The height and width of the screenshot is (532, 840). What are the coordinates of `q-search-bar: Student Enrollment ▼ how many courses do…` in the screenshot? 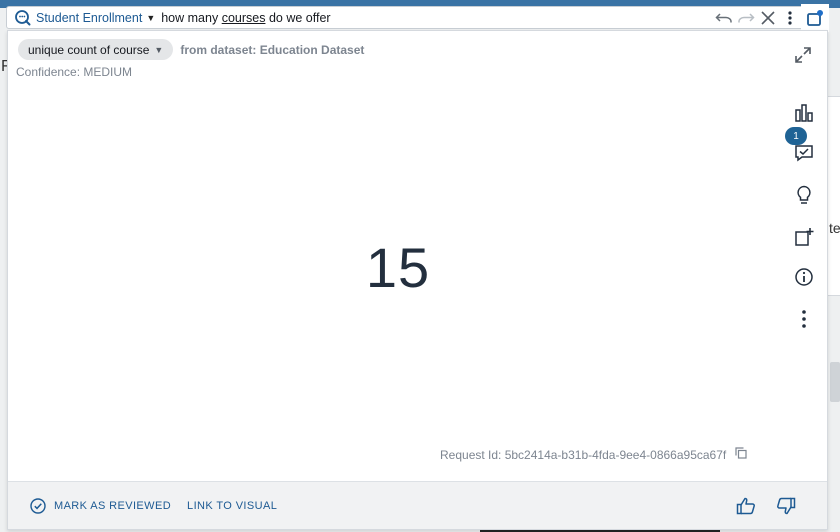 It's located at (417, 17).